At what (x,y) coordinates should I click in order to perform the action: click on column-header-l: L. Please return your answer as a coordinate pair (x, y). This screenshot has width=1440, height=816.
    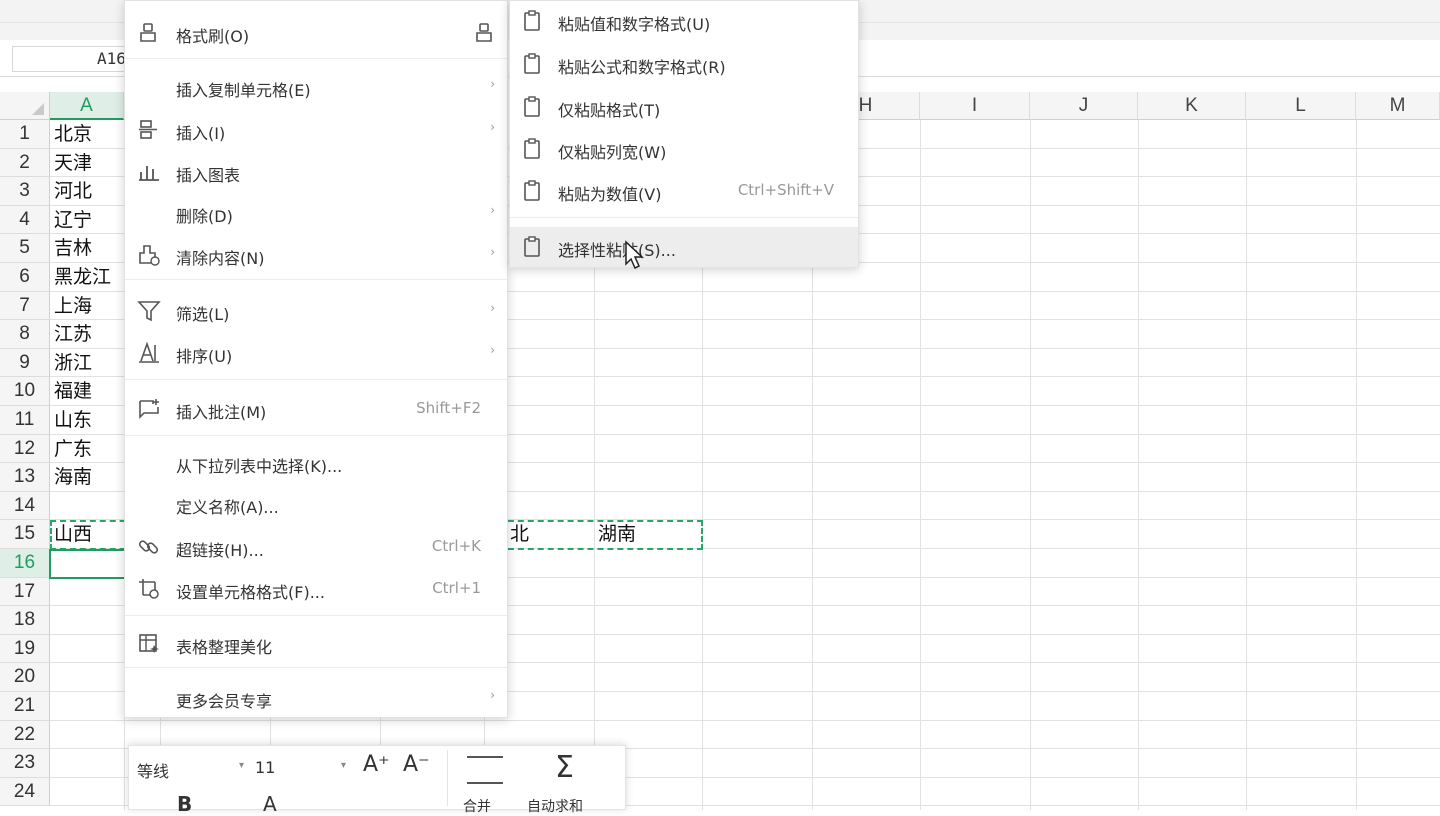
    Looking at the image, I should click on (1301, 106).